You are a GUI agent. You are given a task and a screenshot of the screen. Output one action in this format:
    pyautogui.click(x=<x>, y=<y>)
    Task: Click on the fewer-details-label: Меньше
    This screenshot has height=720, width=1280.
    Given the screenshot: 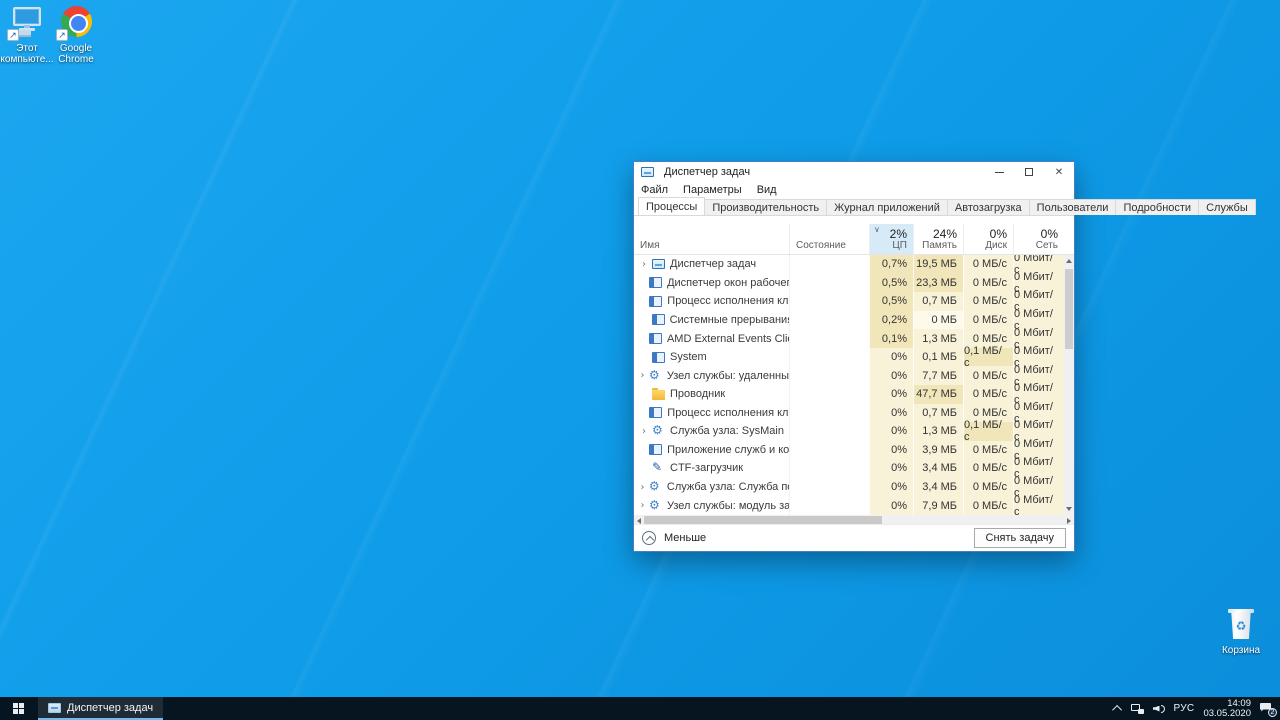 What is the action you would take?
    pyautogui.click(x=819, y=538)
    